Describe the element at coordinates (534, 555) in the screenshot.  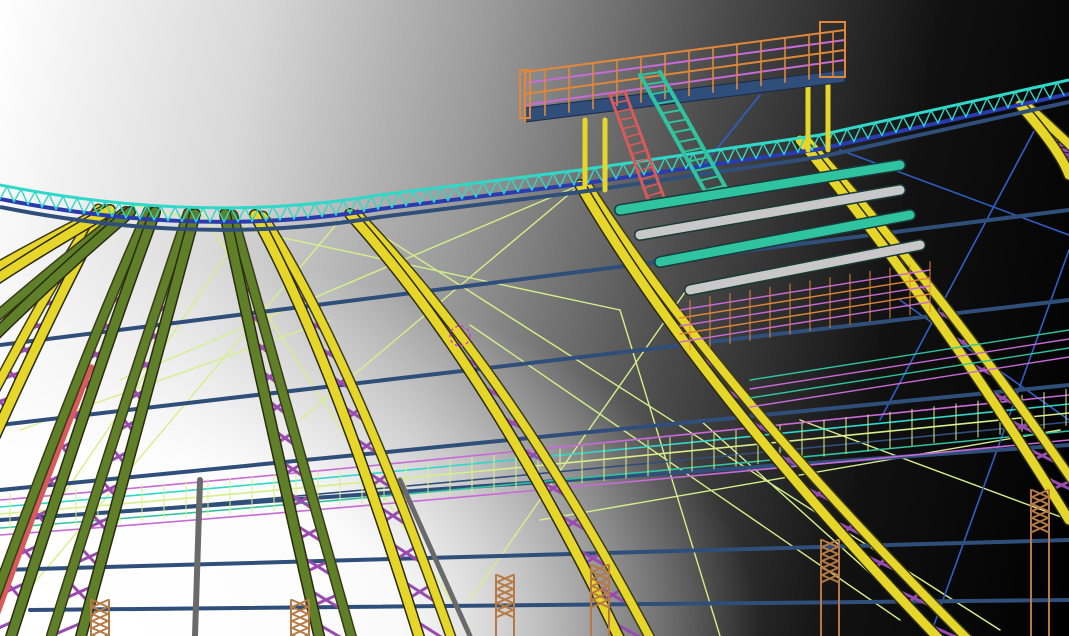
I see `purlin` at that location.